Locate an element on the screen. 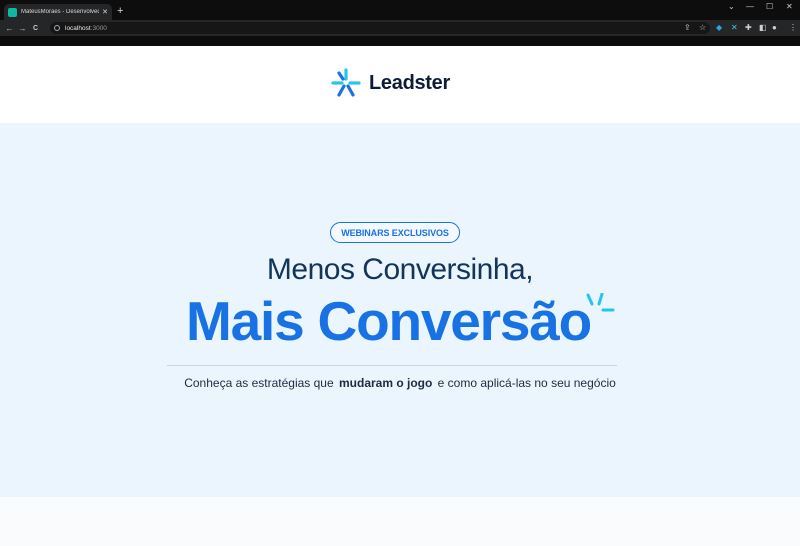  subtitle-text-start: Conheça as estratégias que is located at coordinates (259, 383).